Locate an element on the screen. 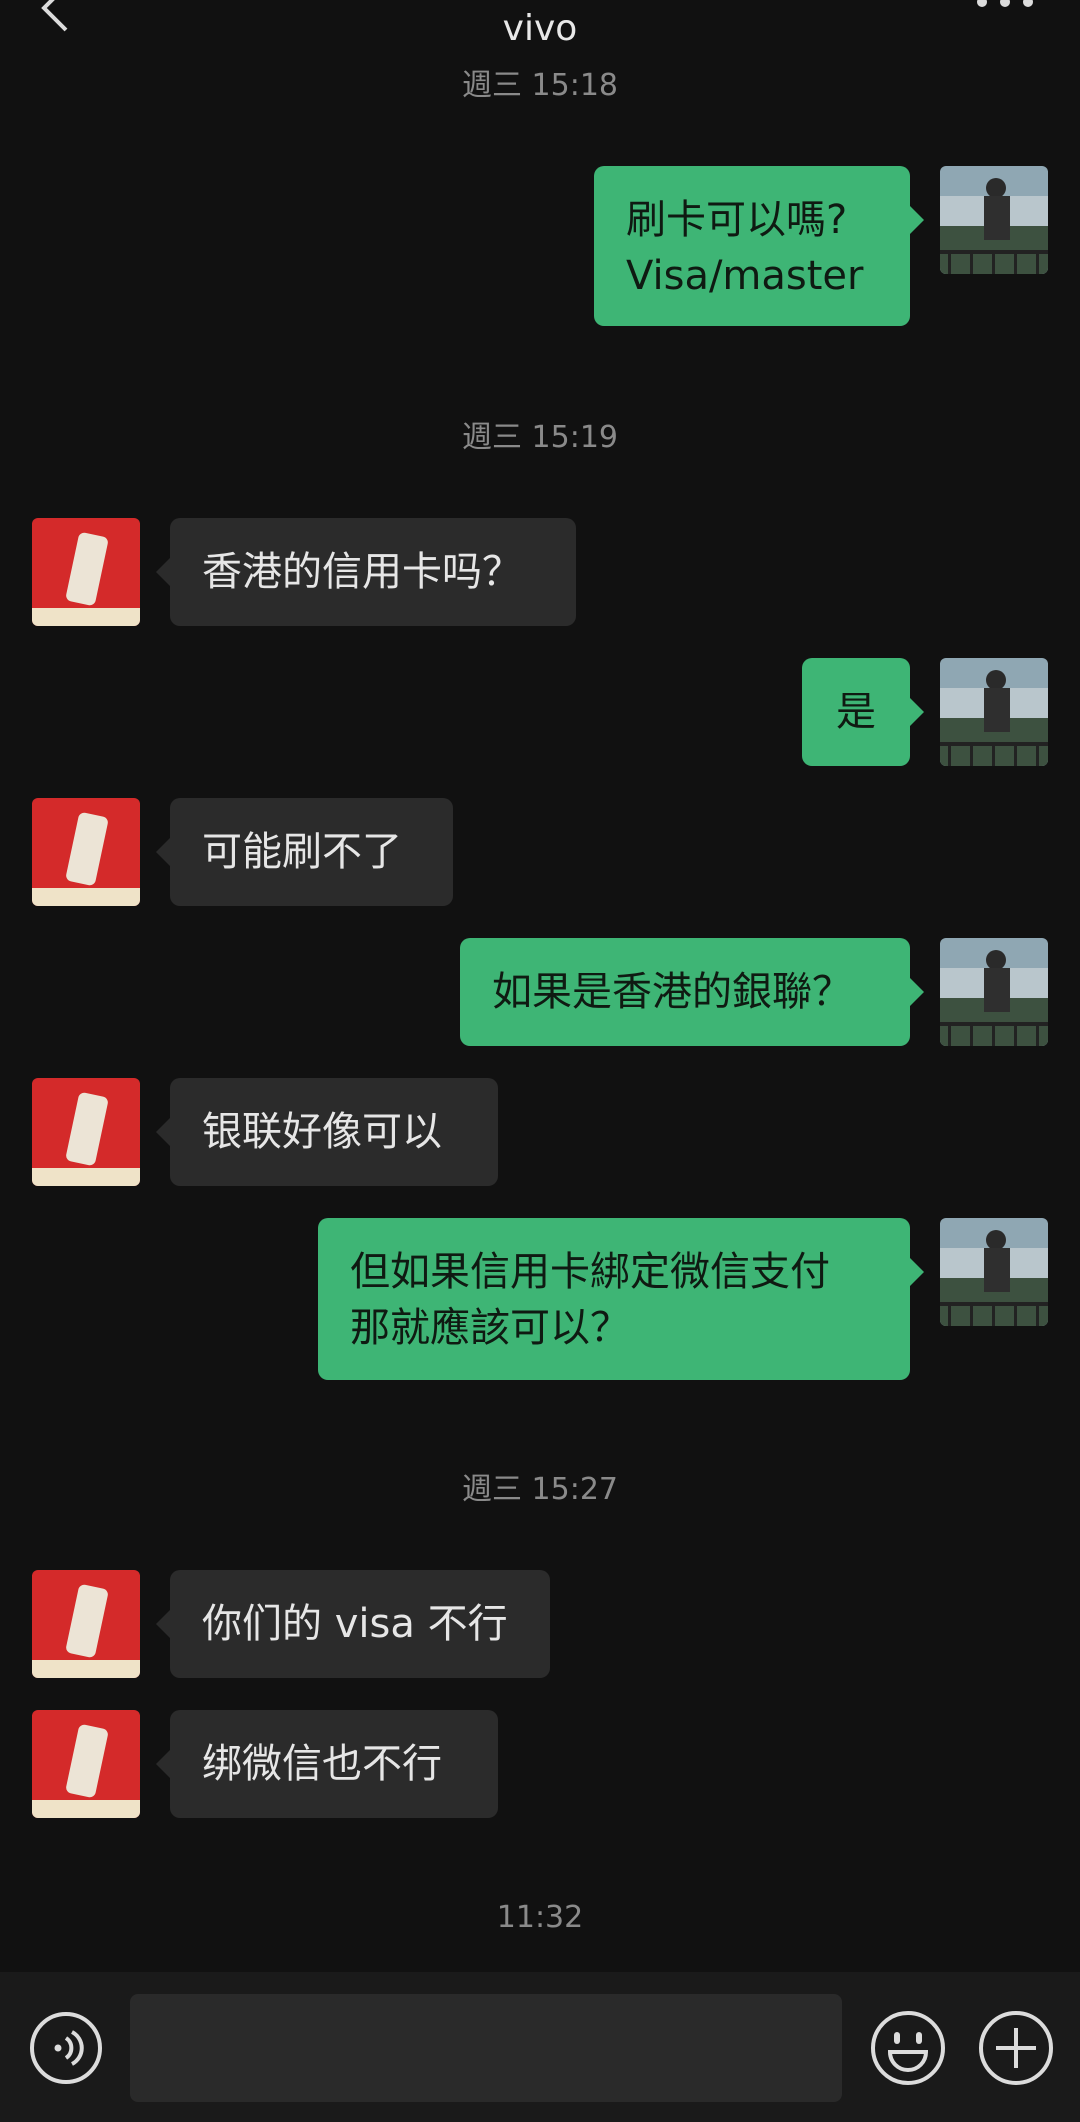 Image resolution: width=1080 pixels, height=2122 pixels. timestamp: 週三 15:27 is located at coordinates (540, 1489).